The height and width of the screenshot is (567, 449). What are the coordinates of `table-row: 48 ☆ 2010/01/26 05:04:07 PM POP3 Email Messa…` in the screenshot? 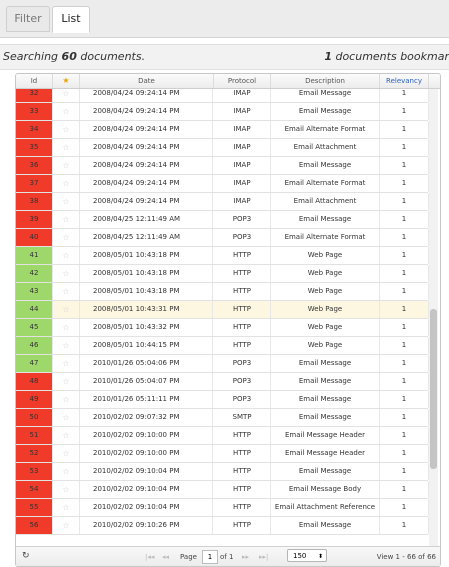 It's located at (222, 382).